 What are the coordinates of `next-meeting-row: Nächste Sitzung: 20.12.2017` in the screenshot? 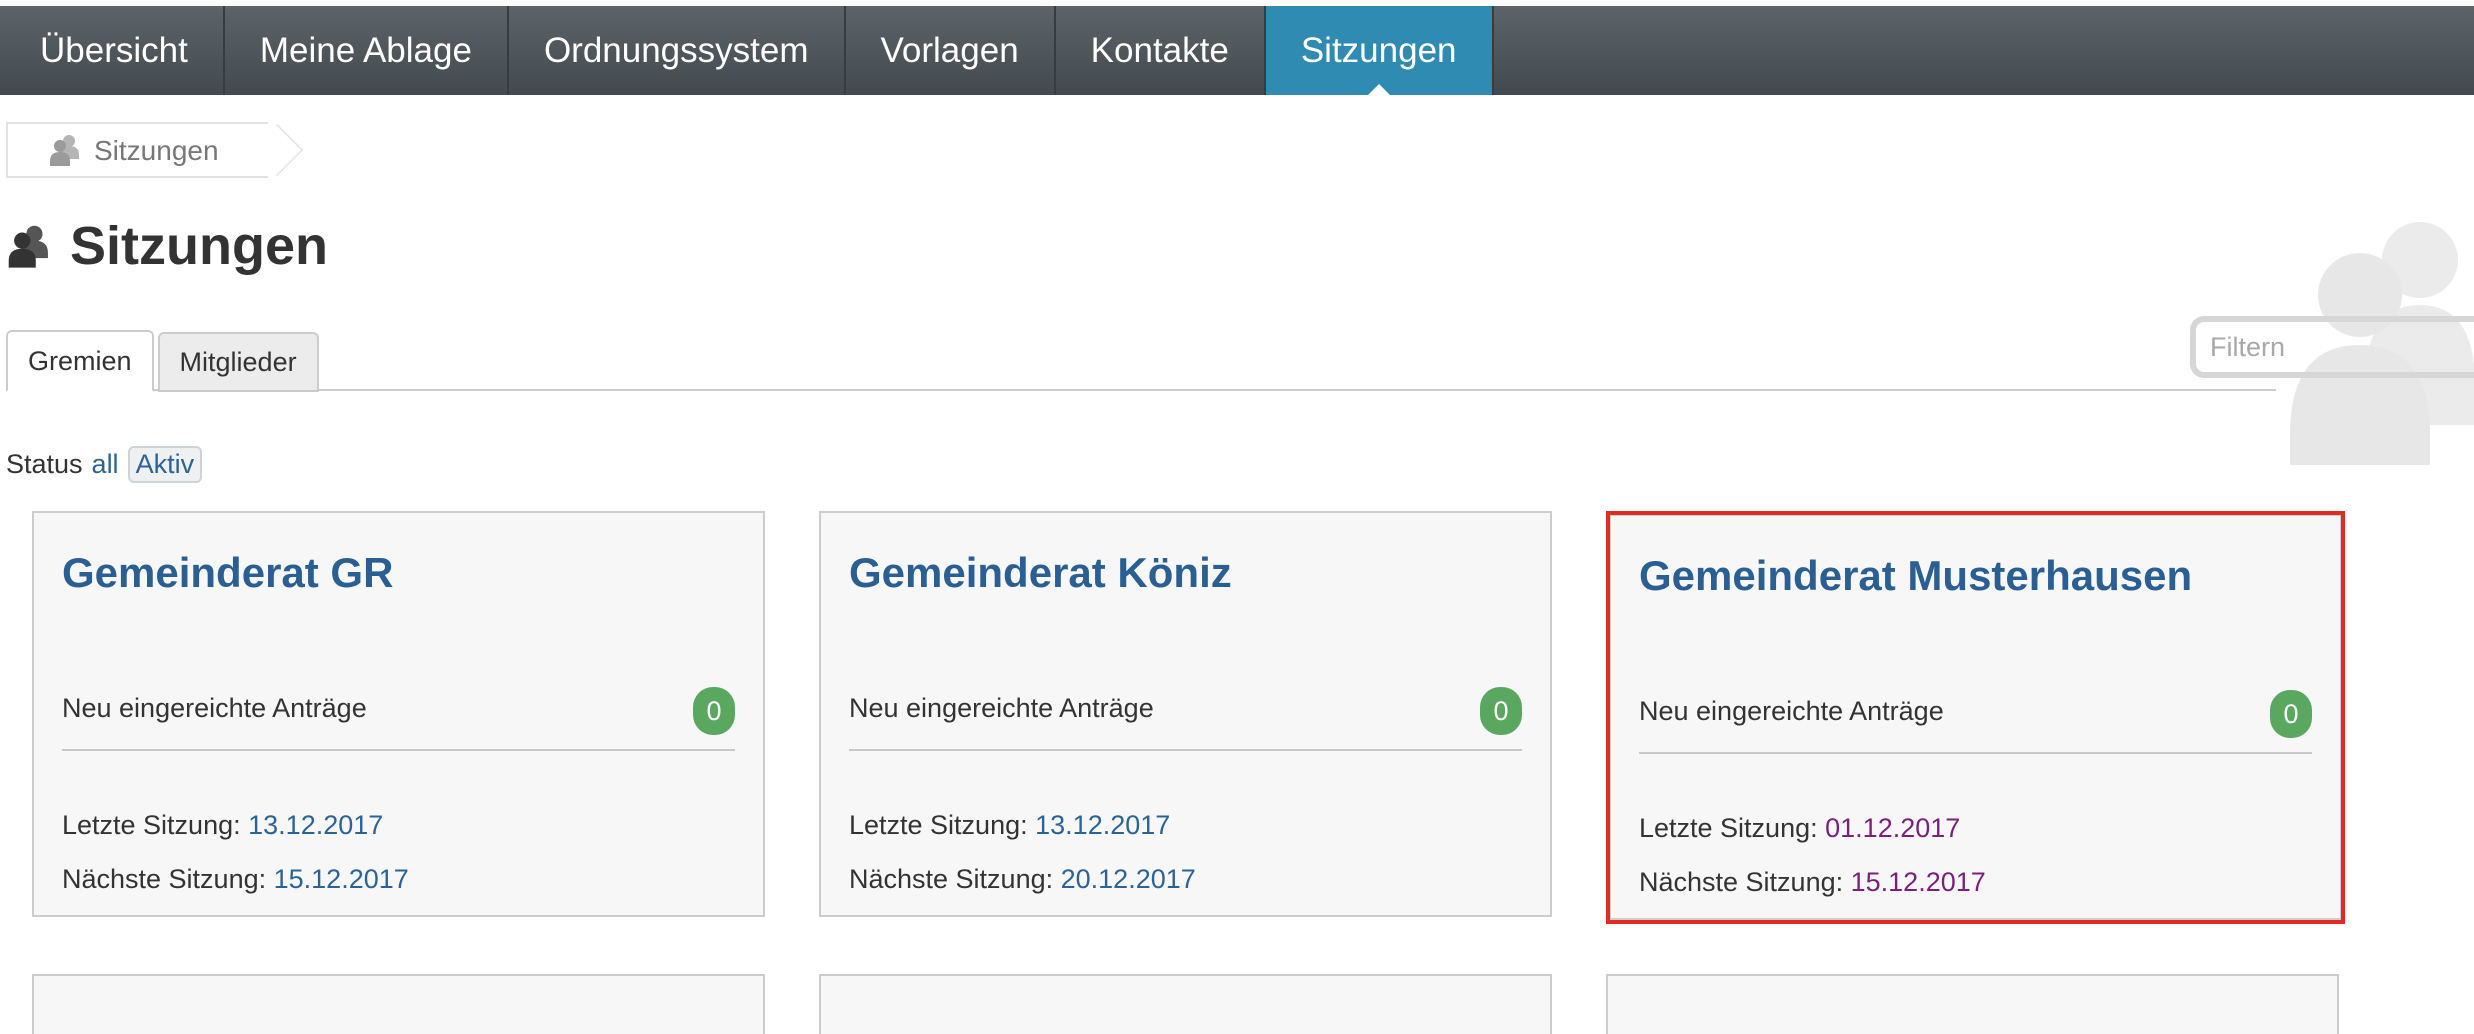 It's located at (1022, 879).